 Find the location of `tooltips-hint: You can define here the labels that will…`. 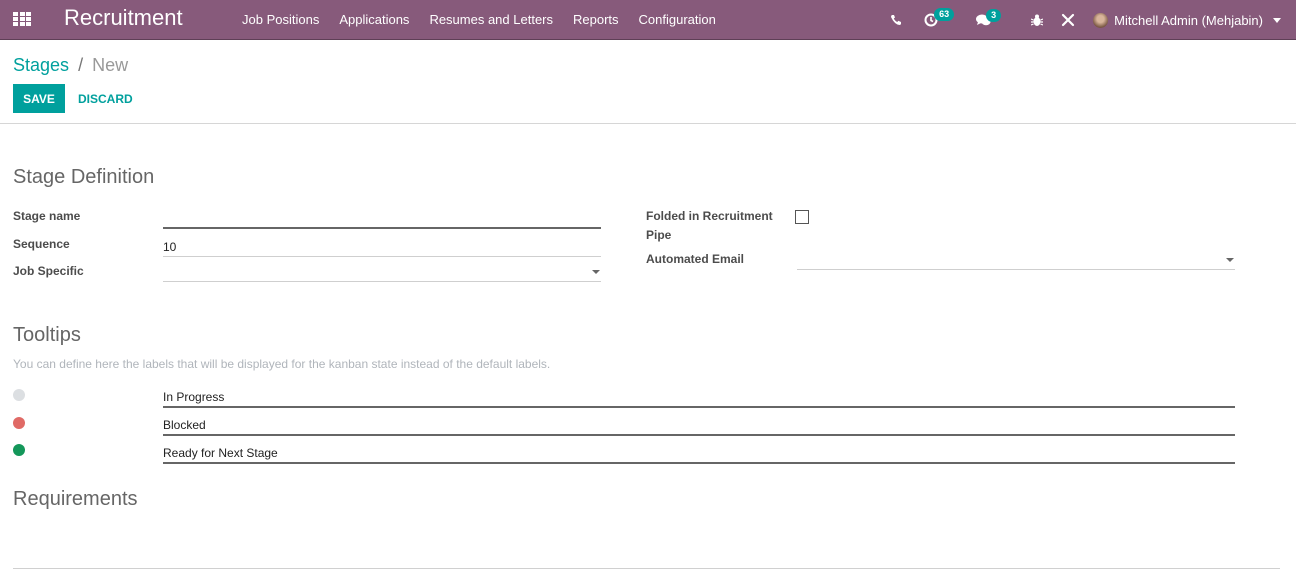

tooltips-hint: You can define here the labels that will… is located at coordinates (282, 364).